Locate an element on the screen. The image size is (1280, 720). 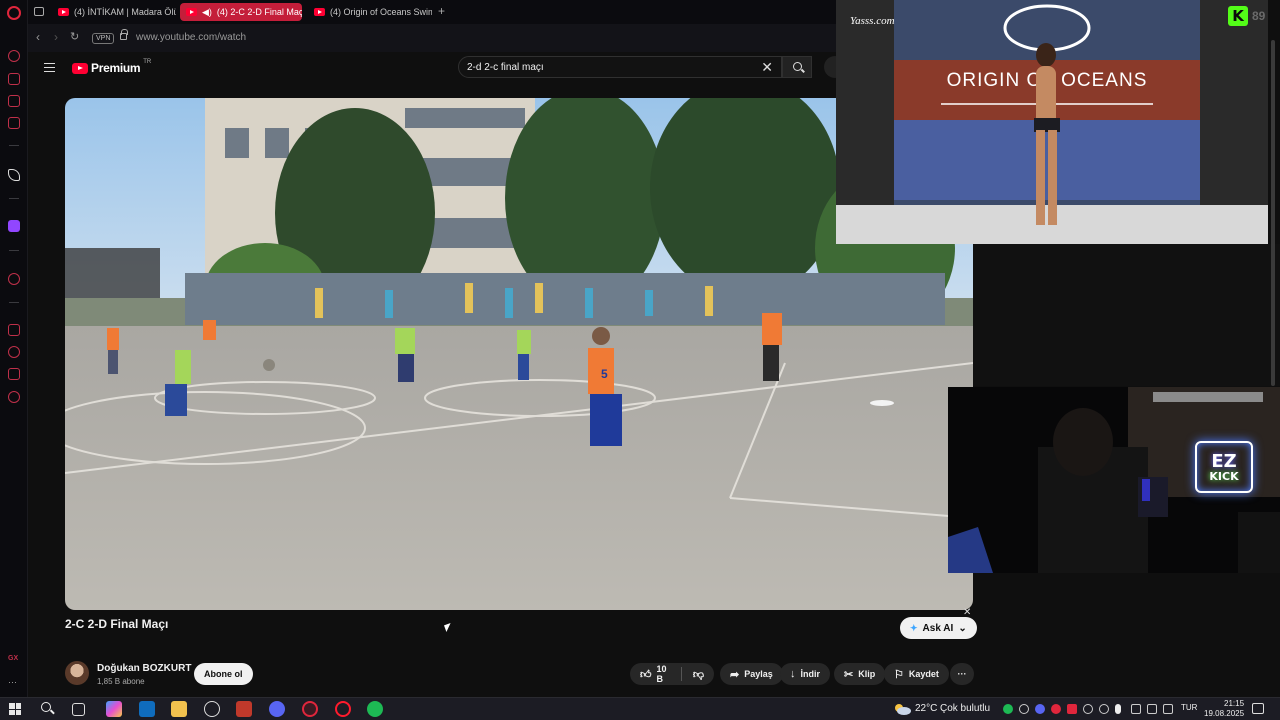
task-view-icon is located at coordinates (78, 709).